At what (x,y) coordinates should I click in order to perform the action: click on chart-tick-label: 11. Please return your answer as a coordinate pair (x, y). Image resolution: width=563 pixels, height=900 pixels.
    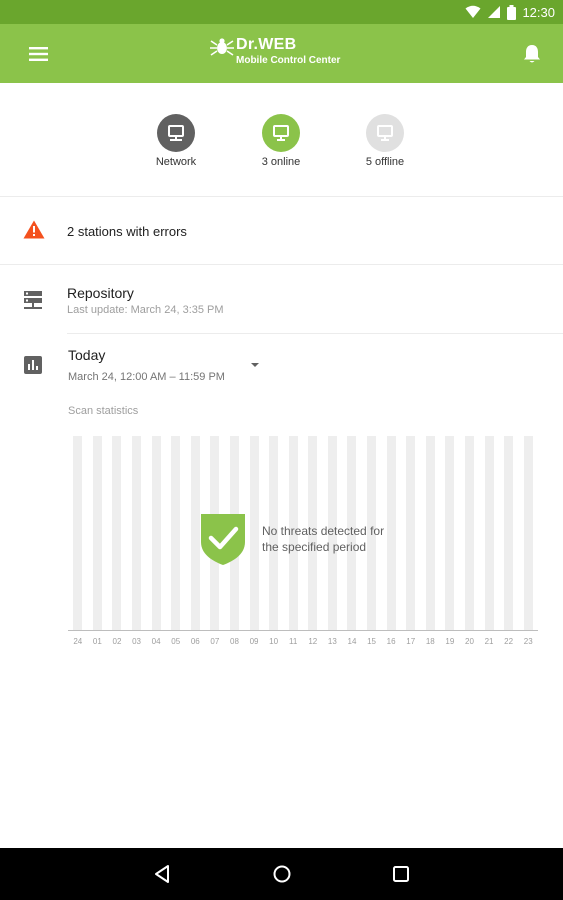
    Looking at the image, I should click on (293, 641).